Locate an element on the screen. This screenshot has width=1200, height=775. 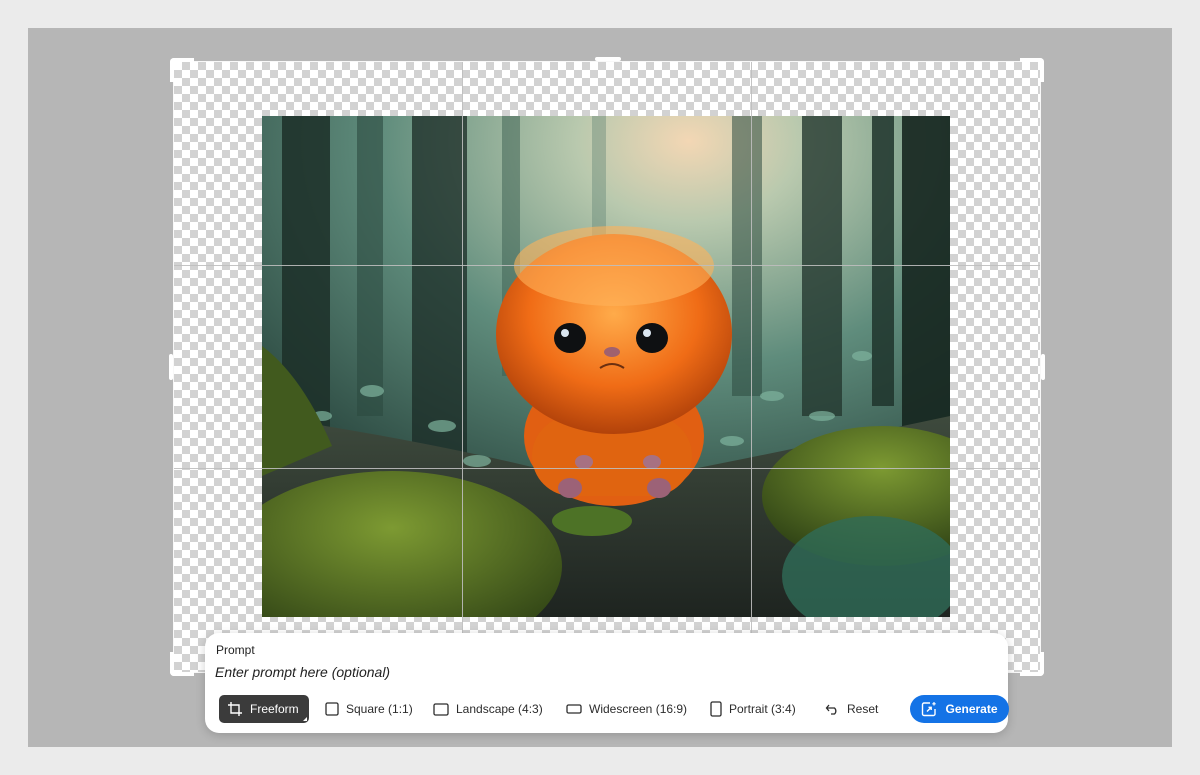
widescreen-icon is located at coordinates (574, 709).